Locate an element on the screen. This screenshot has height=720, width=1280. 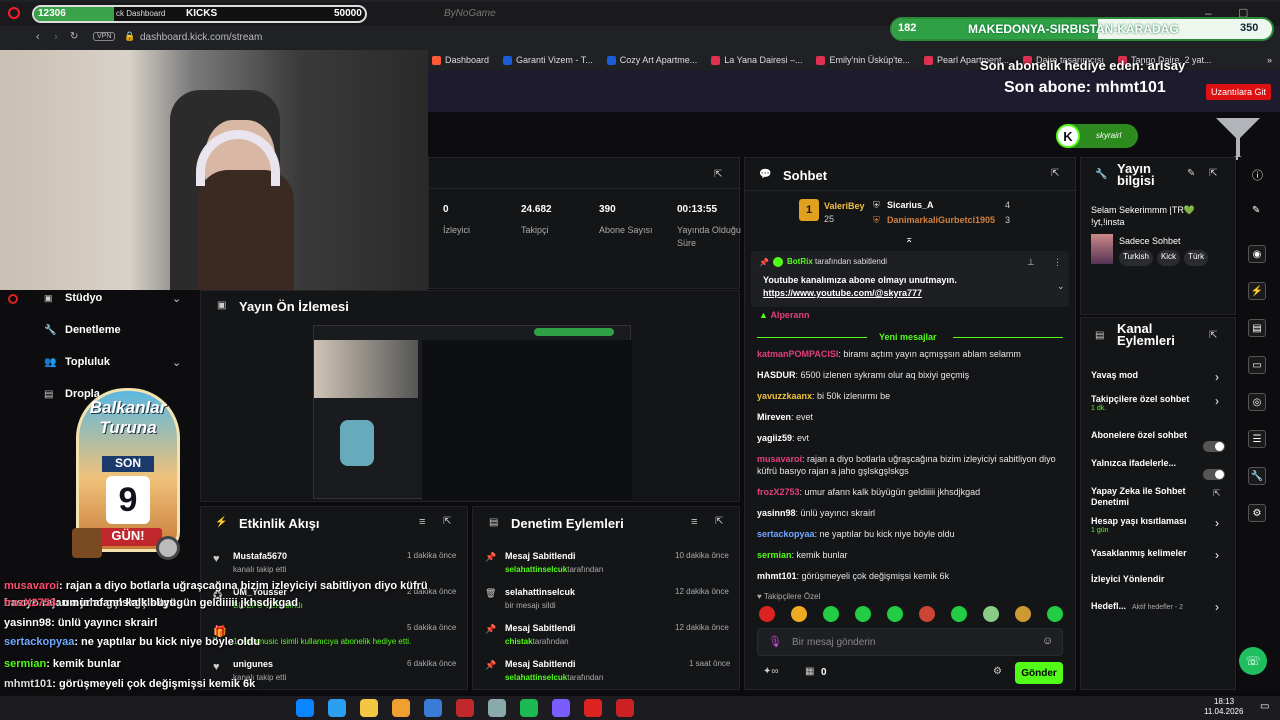
collapse-icon: ⌅ is located at coordinates (909, 239).